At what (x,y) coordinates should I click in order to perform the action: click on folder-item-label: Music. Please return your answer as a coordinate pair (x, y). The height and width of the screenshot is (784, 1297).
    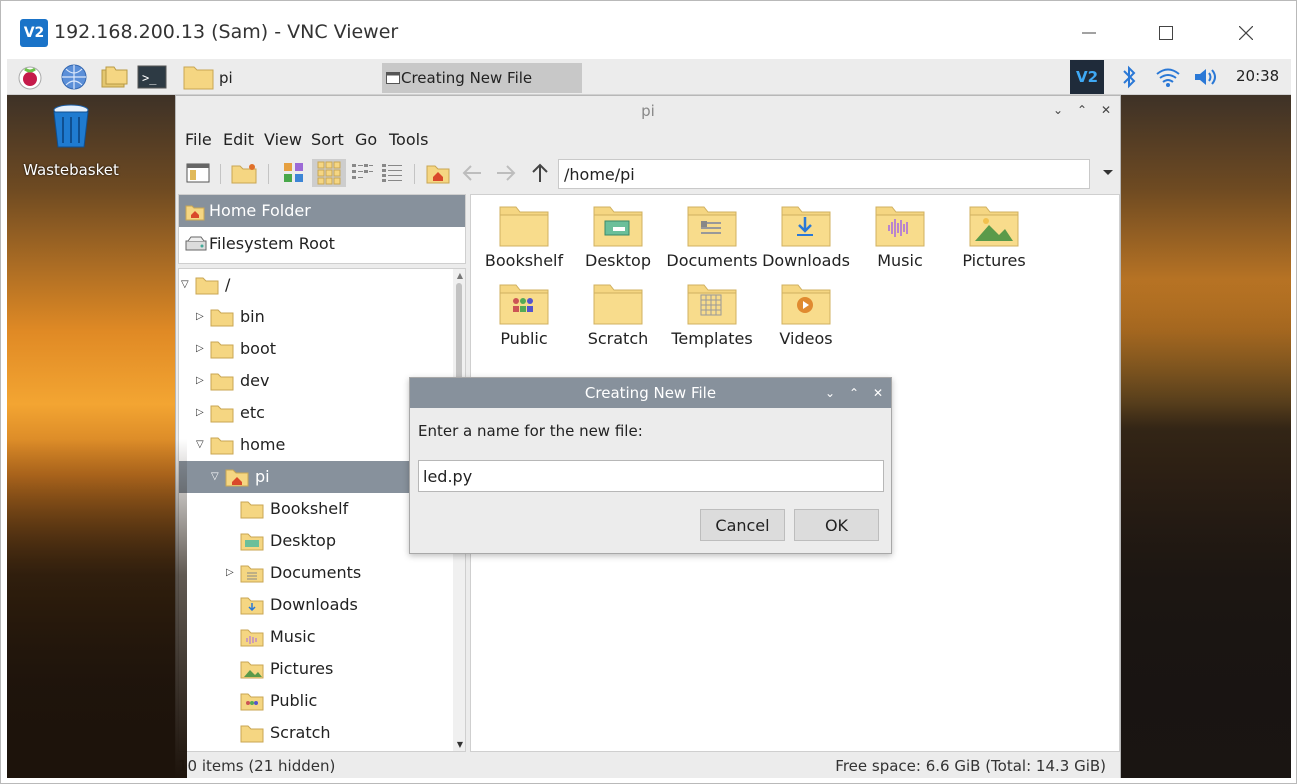
    Looking at the image, I should click on (900, 260).